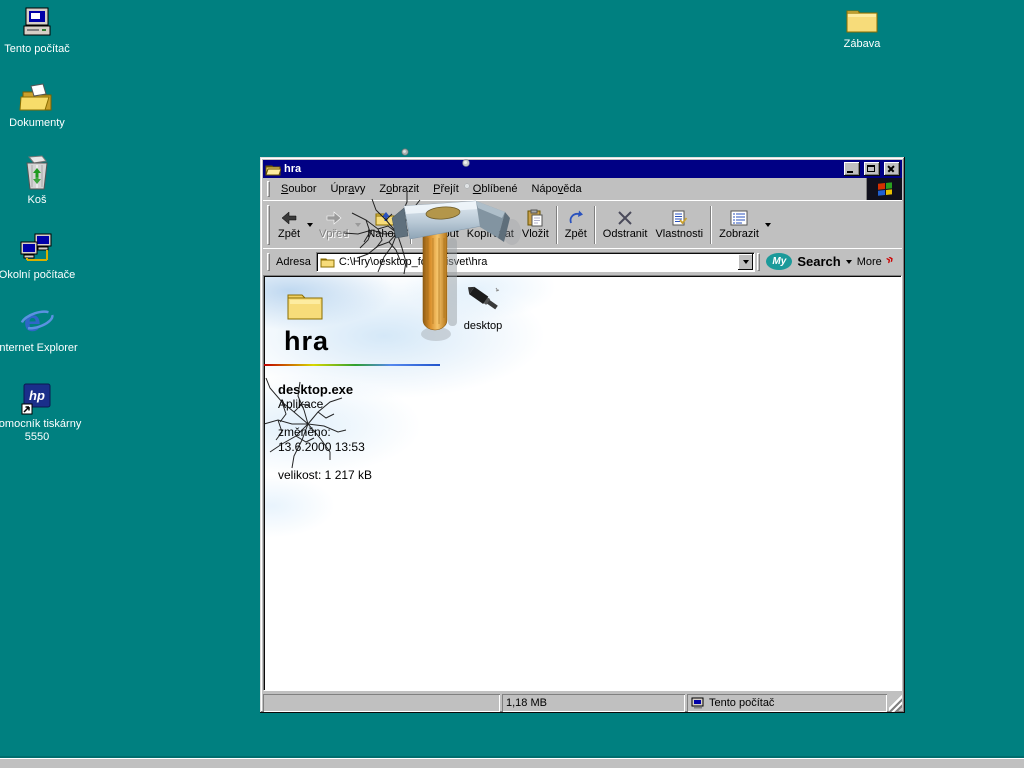 The height and width of the screenshot is (768, 1024). I want to click on file-size-line: velikost: 1 217 kB, so click(325, 475).